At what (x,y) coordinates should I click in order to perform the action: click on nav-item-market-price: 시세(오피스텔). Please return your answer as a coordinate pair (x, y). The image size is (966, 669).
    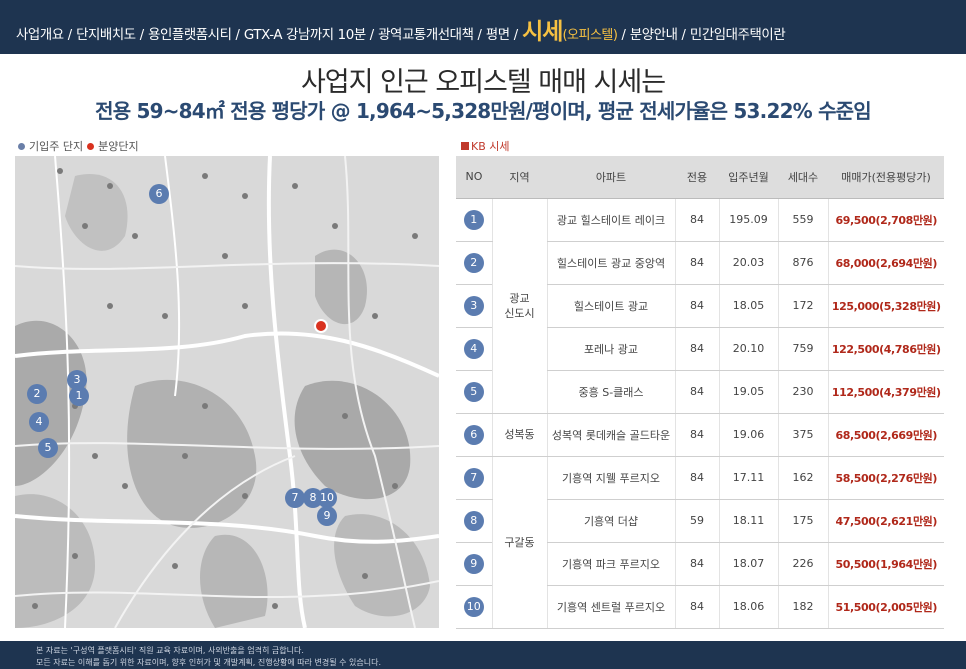
    Looking at the image, I should click on (570, 29).